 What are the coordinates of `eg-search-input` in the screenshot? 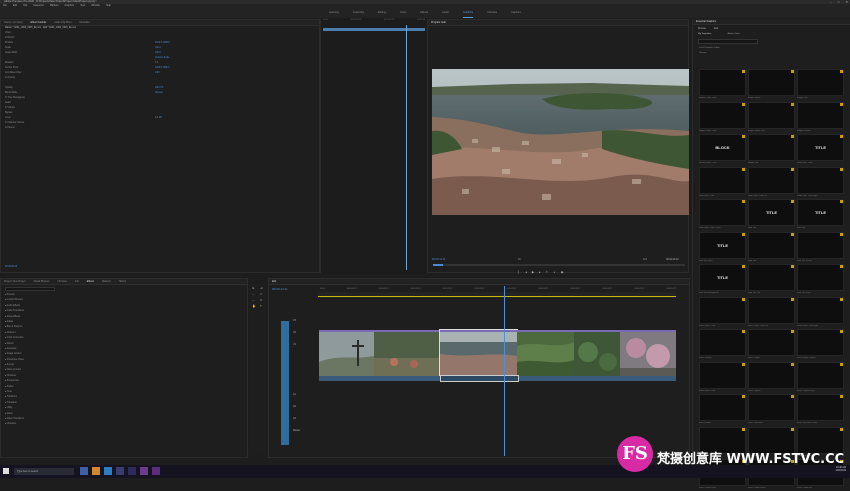 It's located at (728, 41).